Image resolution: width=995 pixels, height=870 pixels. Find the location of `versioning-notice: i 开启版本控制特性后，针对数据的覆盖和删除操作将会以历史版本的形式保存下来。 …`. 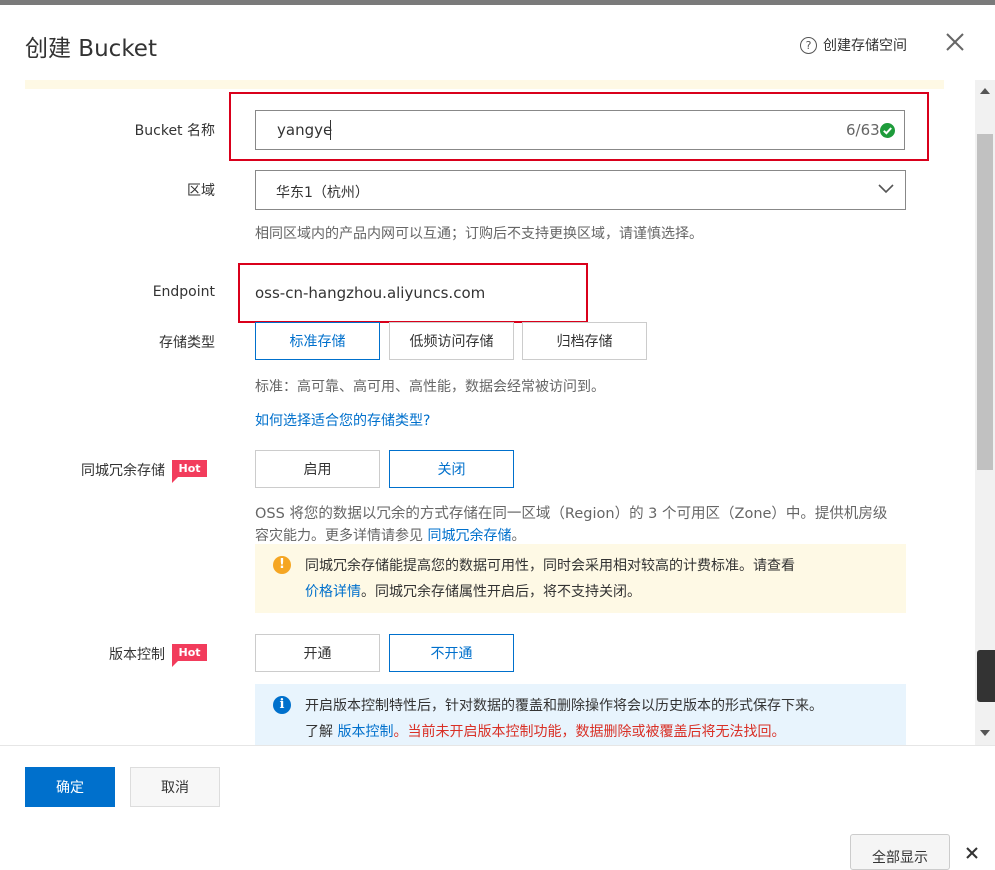

versioning-notice: i 开启版本控制特性后，针对数据的覆盖和删除操作将会以历史版本的形式保存下来。 … is located at coordinates (580, 714).